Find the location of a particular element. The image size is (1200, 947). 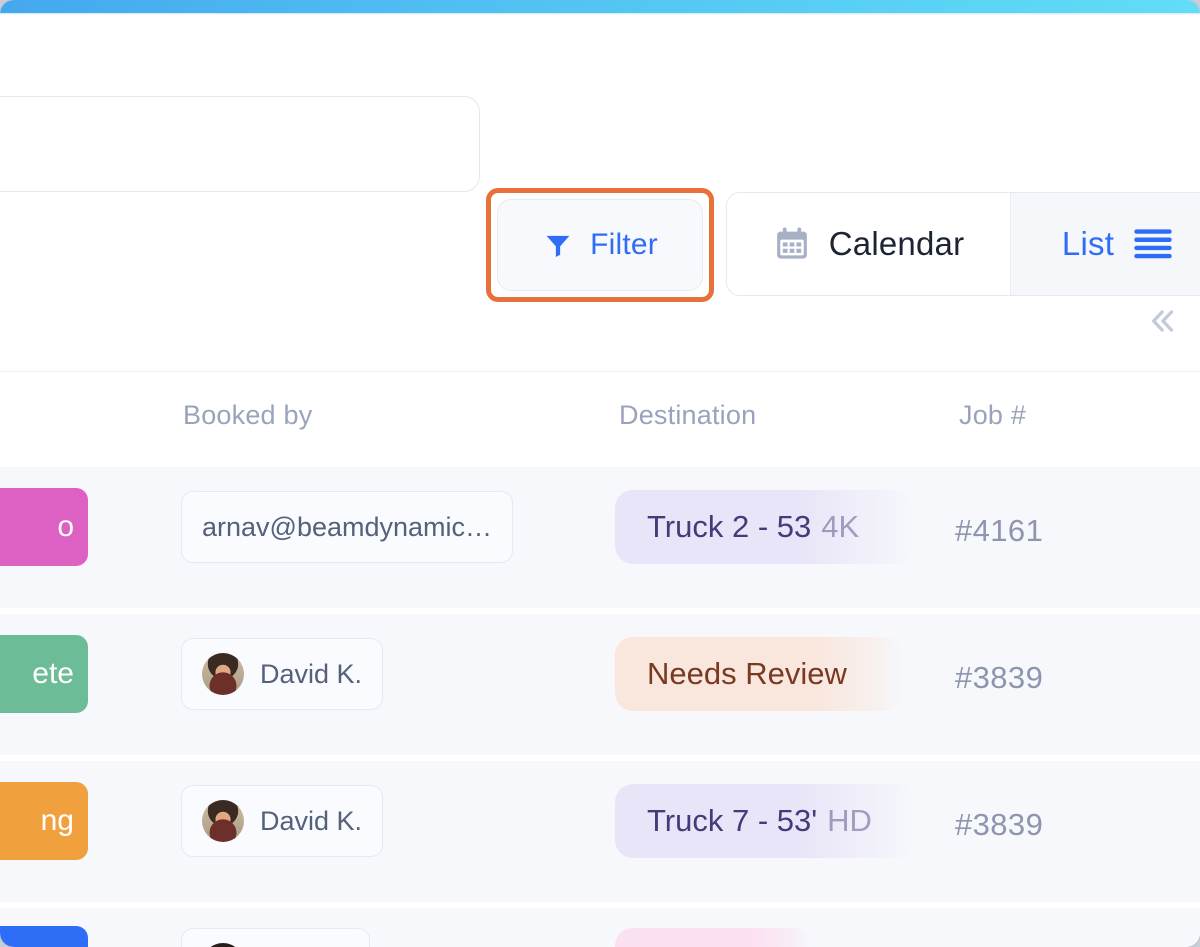

tab-list: List is located at coordinates (1105, 244).